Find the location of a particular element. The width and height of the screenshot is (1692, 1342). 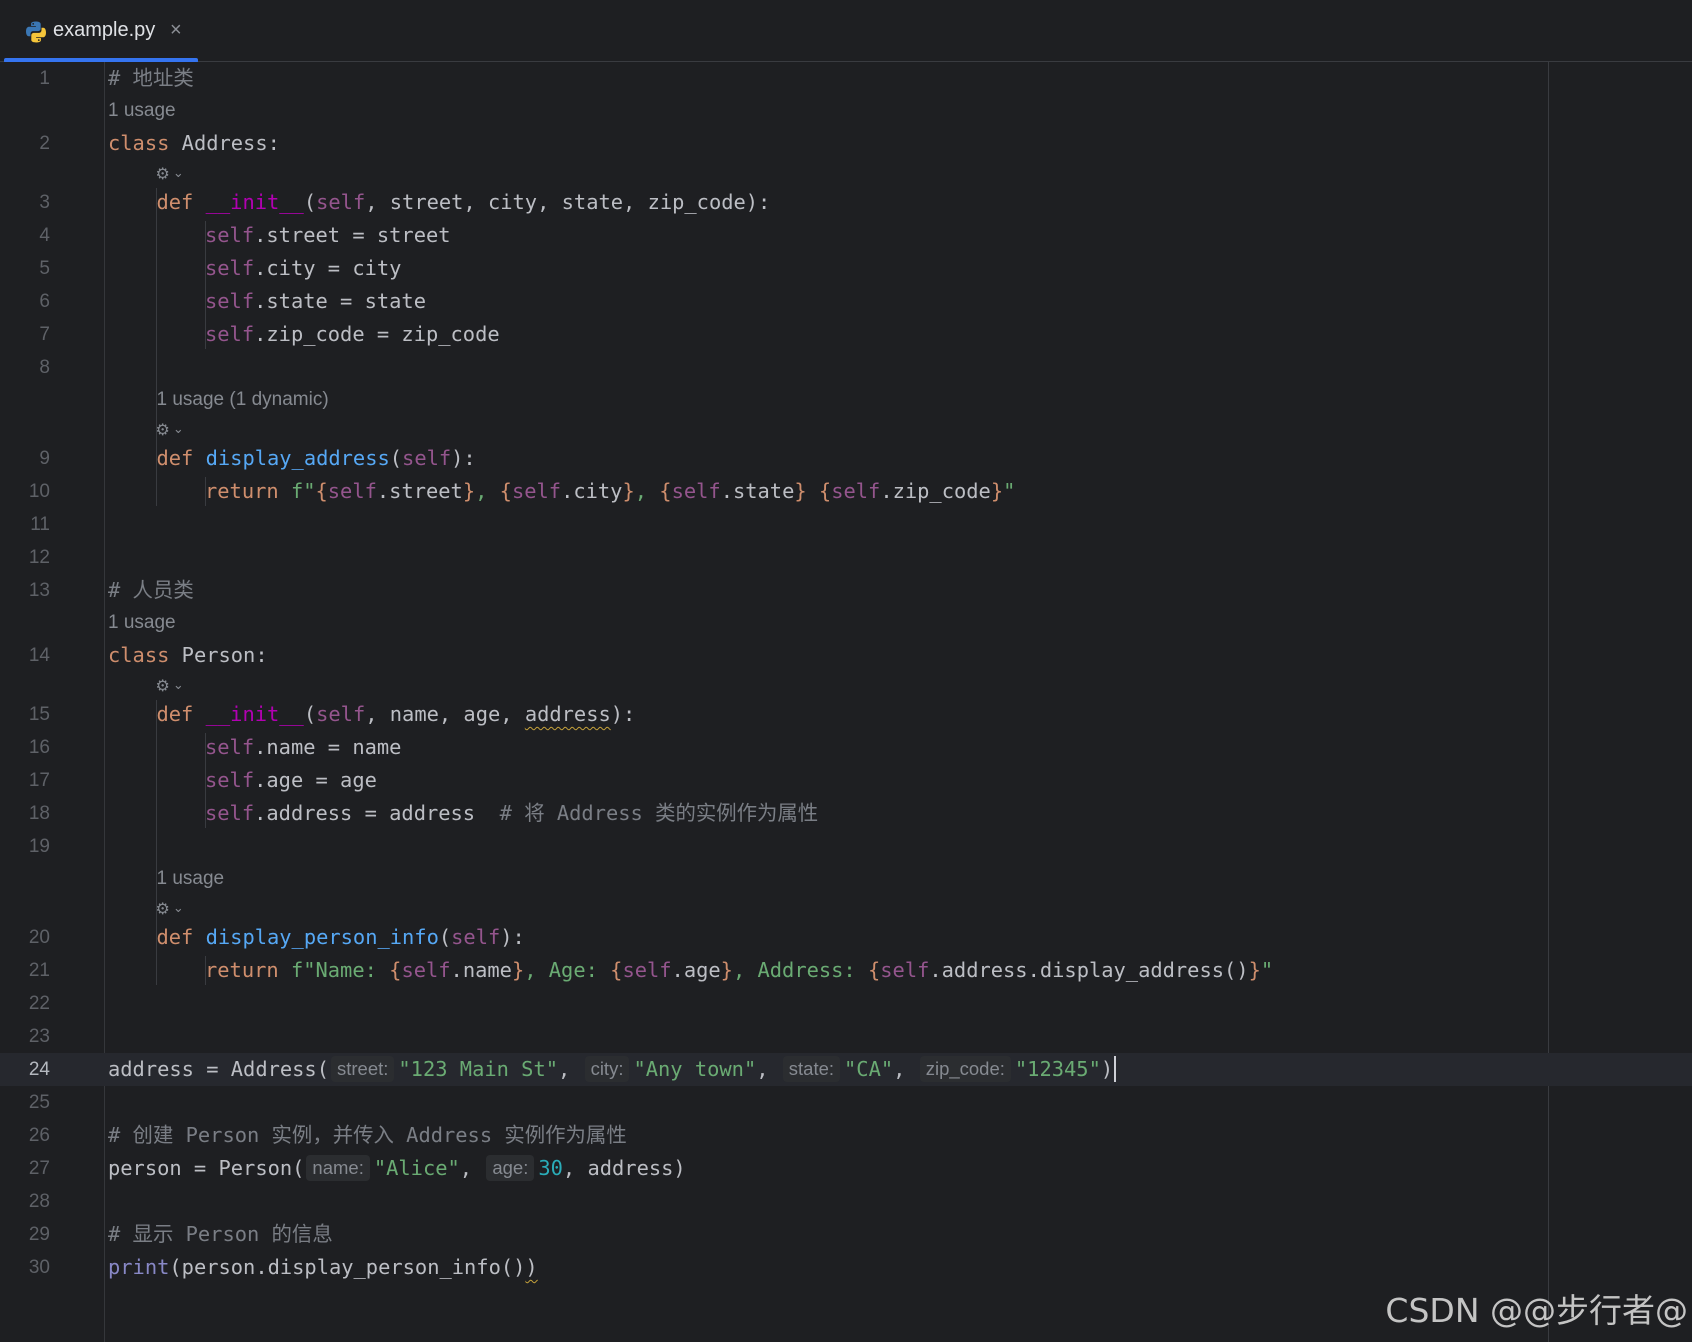

code-text: self.age = age is located at coordinates (291, 780).